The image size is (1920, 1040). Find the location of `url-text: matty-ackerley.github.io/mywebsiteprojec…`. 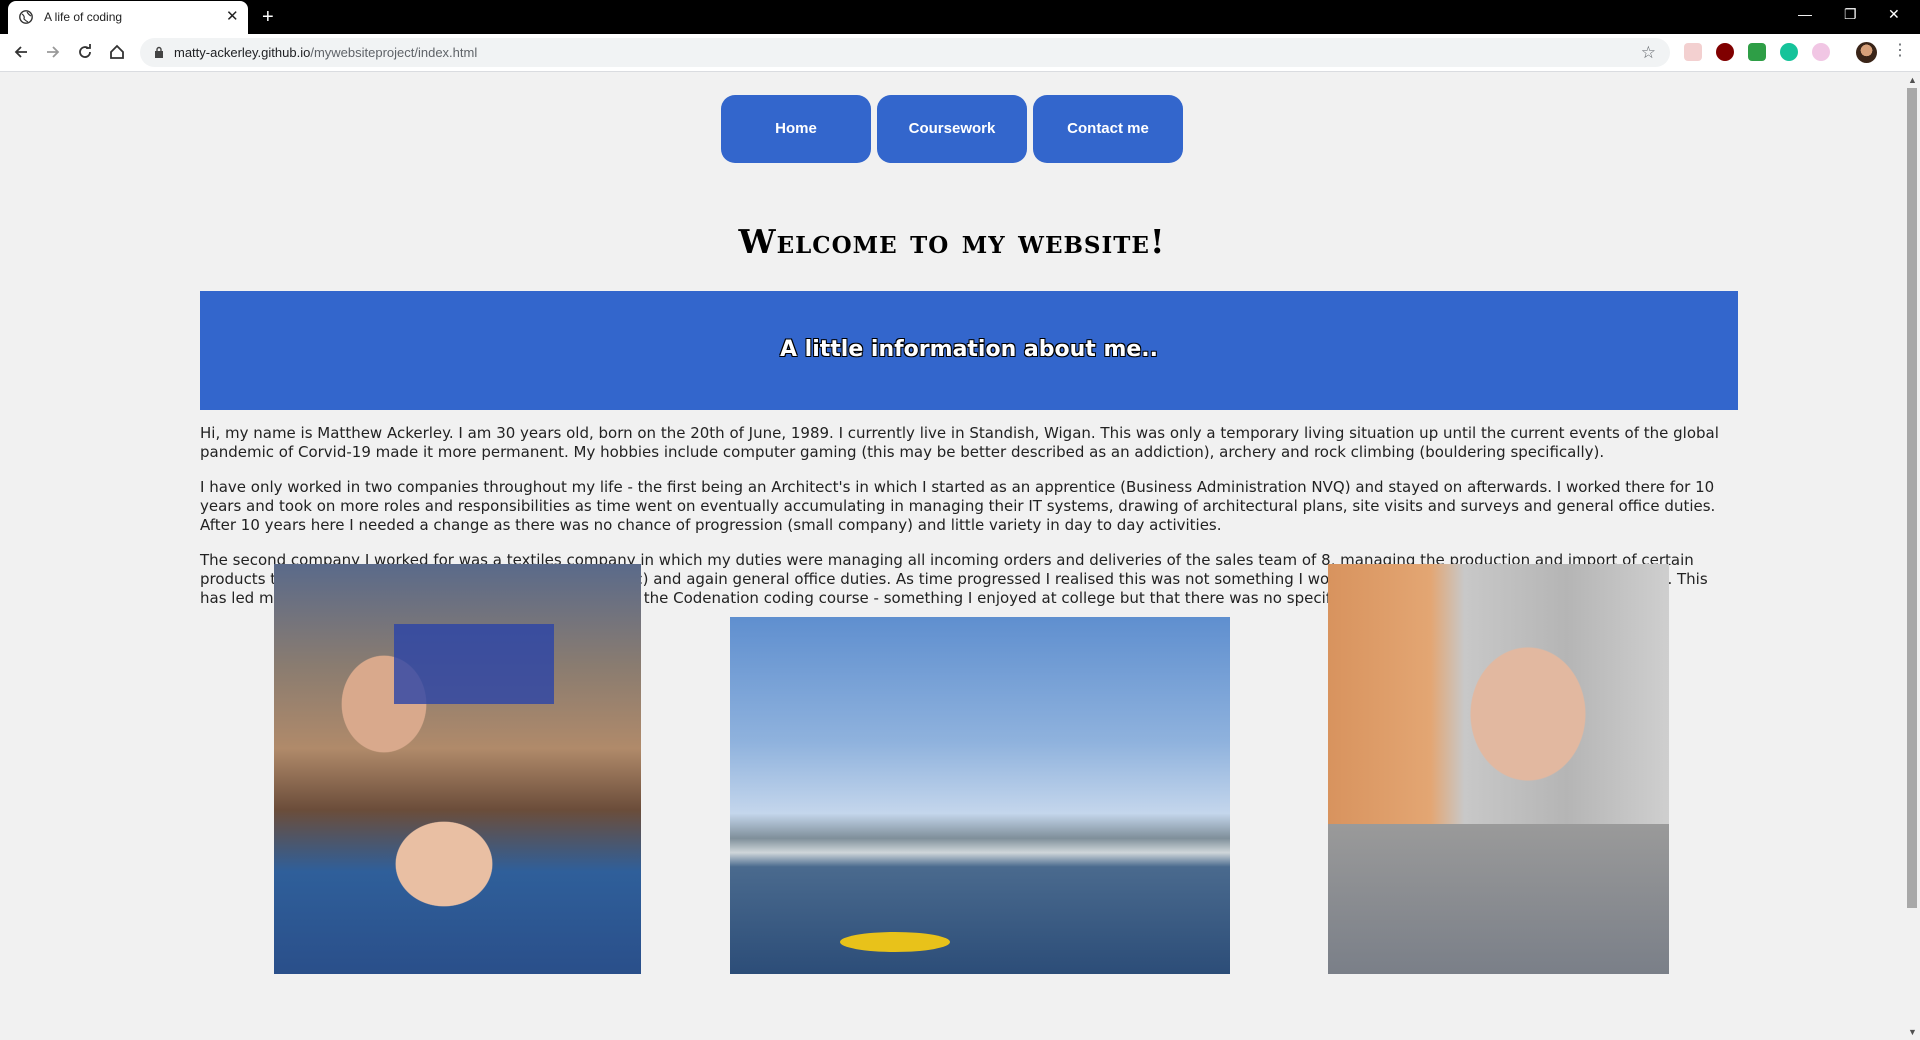

url-text: matty-ackerley.github.io/mywebsiteprojec… is located at coordinates (325, 52).